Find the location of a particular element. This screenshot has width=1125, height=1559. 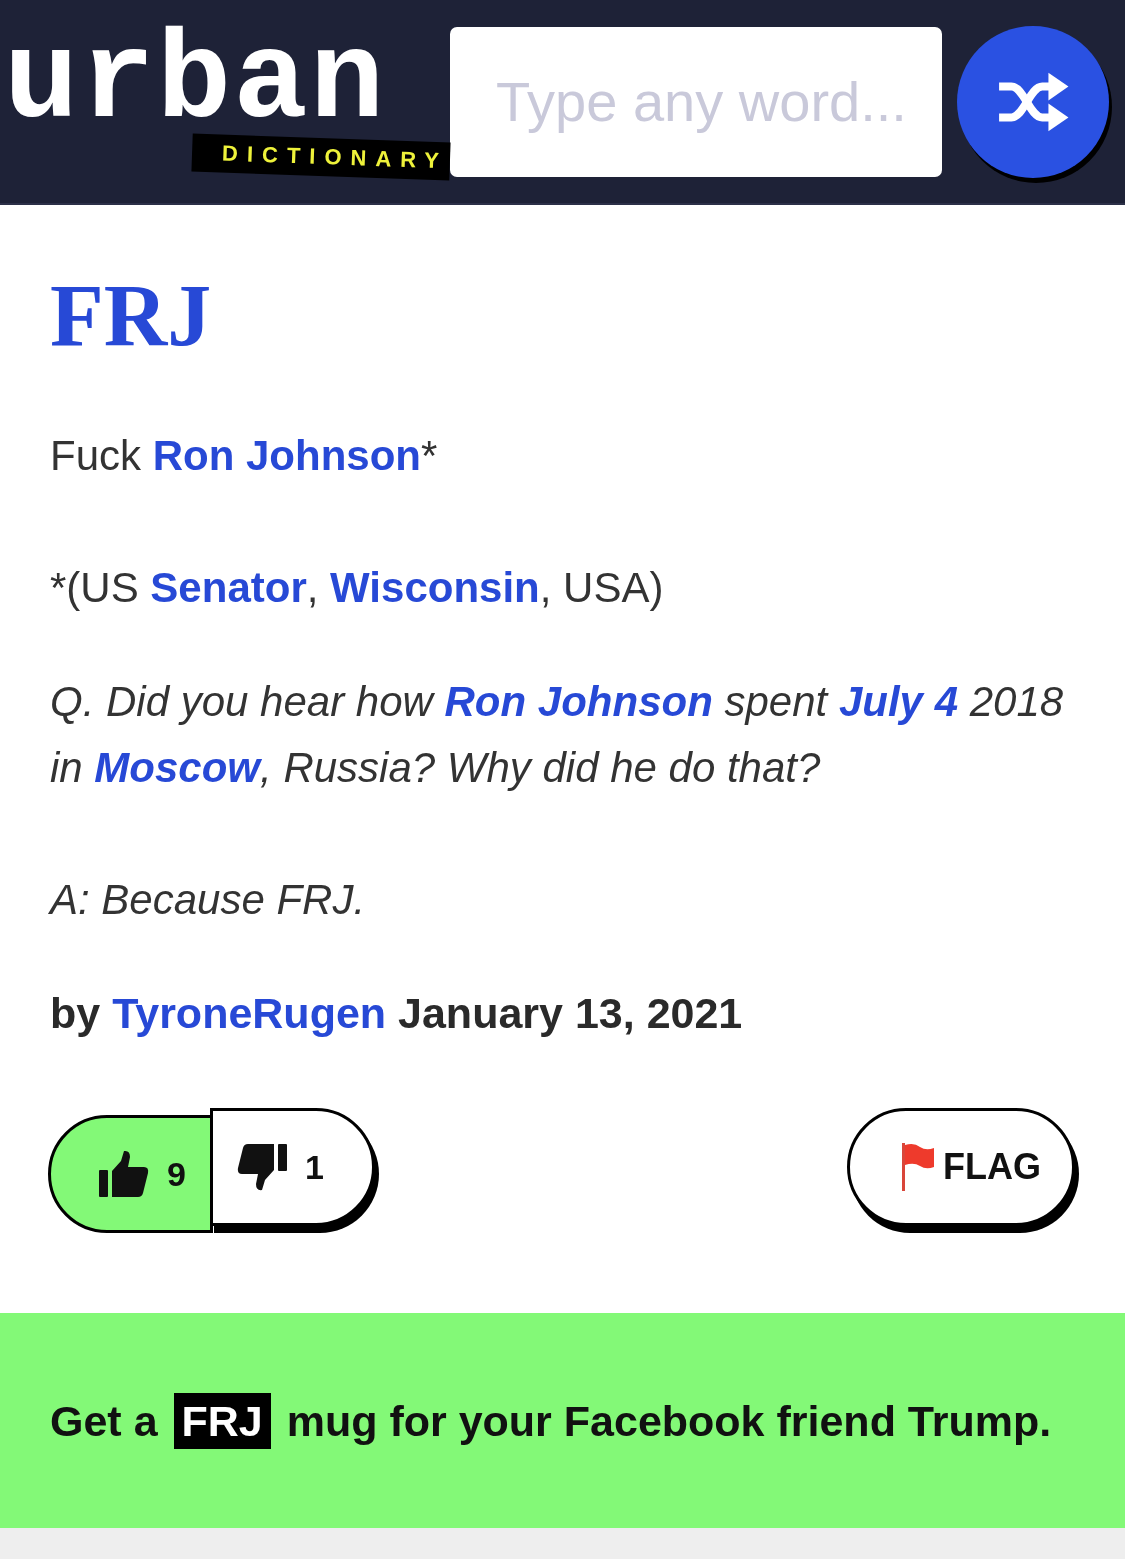

upvote-button: 9 is located at coordinates (130, 1174).